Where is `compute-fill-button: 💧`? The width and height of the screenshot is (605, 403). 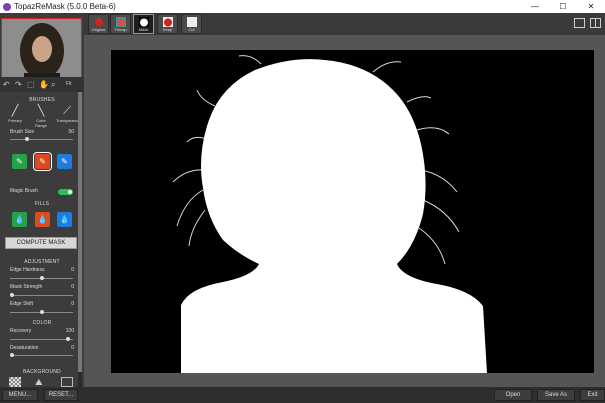
compute-fill-button: 💧 is located at coordinates (64, 219).